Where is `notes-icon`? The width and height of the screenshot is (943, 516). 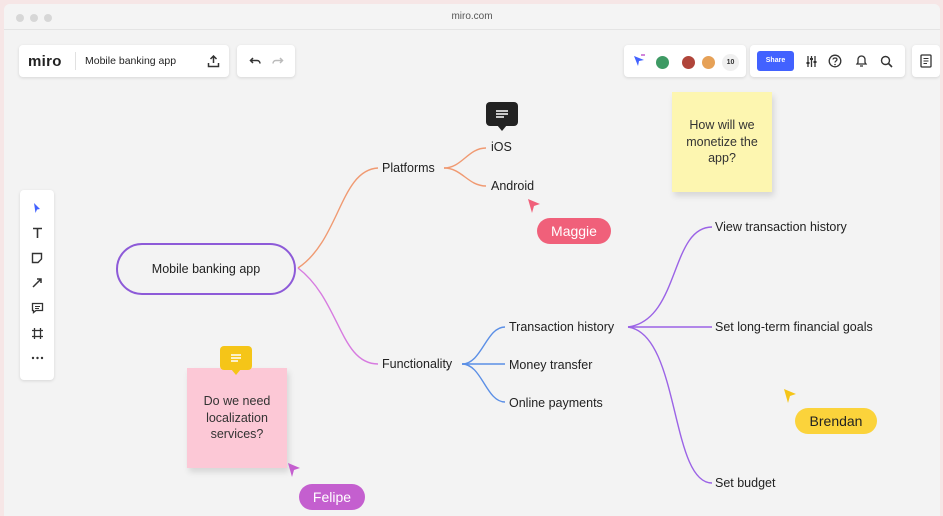
notes-icon is located at coordinates (926, 61).